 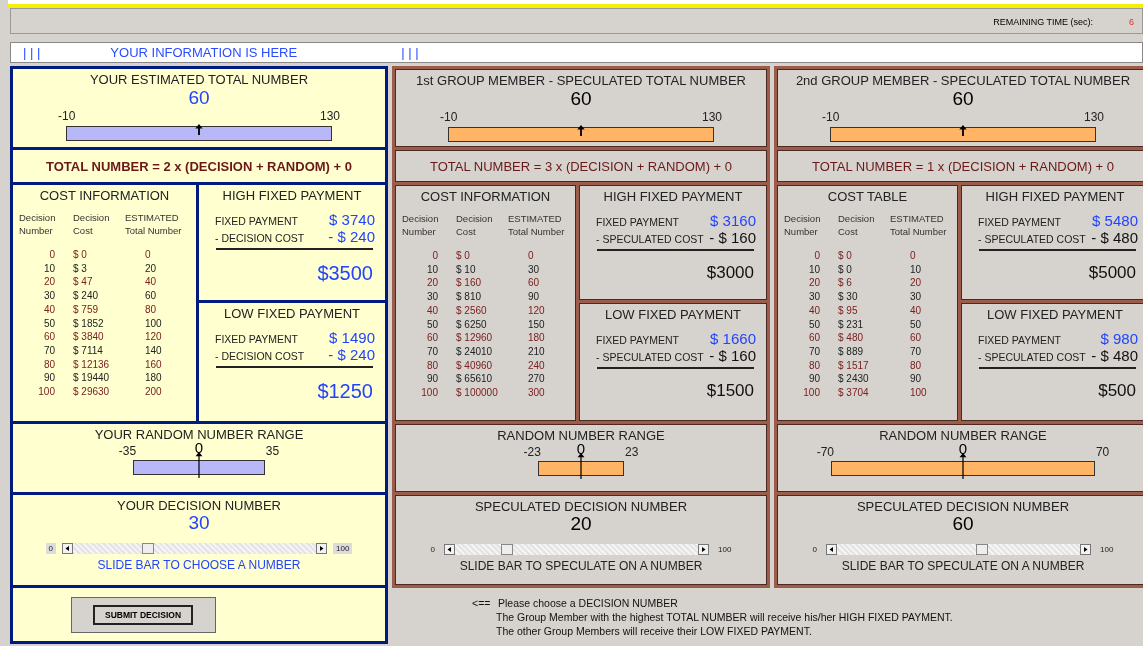 I want to click on instruction-text: The Group Member with the highest TOTAL NUMBER will receive his/her HIGH FIXED PAYMENT., so click(x=724, y=617).